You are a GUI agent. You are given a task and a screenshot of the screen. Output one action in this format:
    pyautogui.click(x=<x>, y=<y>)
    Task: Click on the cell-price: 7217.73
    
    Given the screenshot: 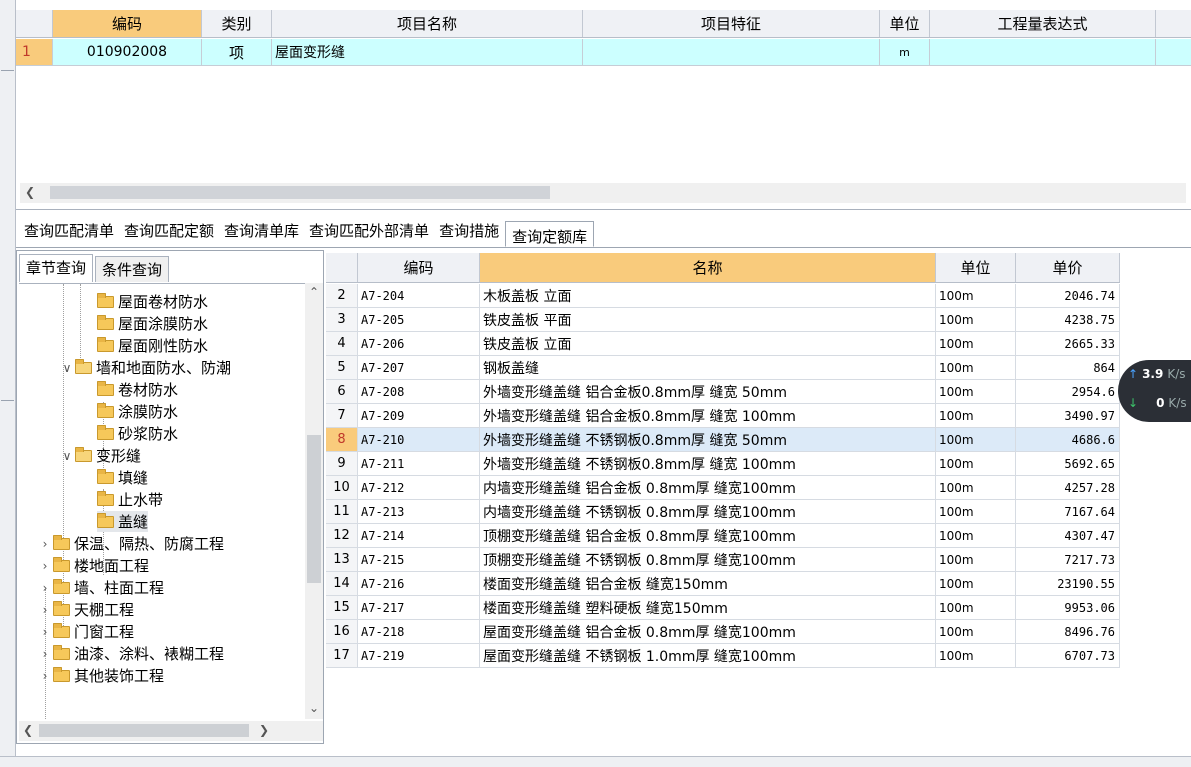 What is the action you would take?
    pyautogui.click(x=1068, y=559)
    